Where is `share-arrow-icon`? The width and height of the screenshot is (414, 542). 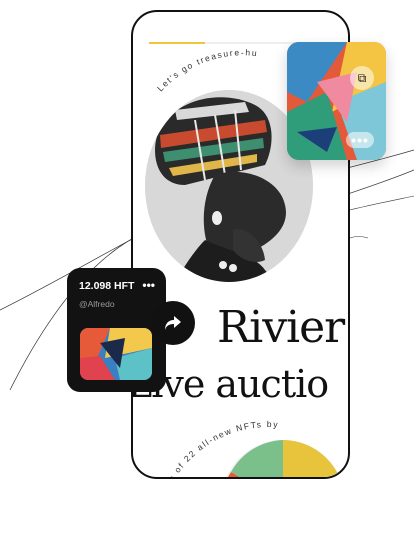 share-arrow-icon is located at coordinates (173, 323).